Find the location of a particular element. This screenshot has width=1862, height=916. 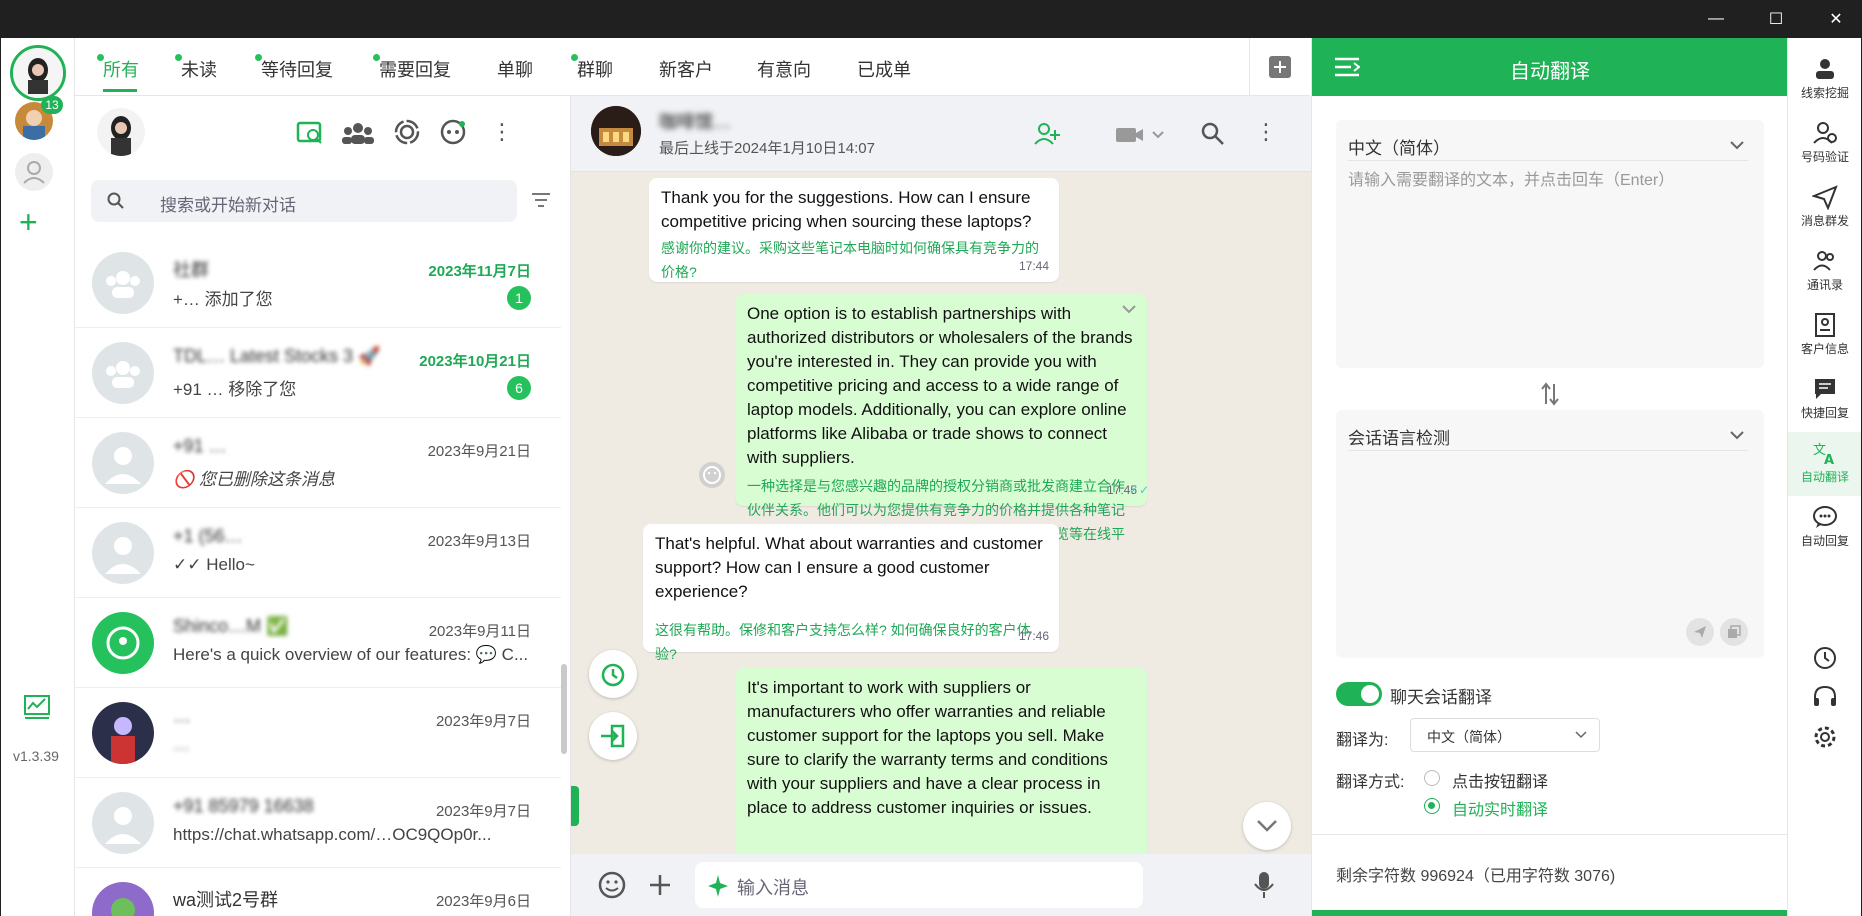

translate-to-select: 中文（简体） is located at coordinates (1505, 735).